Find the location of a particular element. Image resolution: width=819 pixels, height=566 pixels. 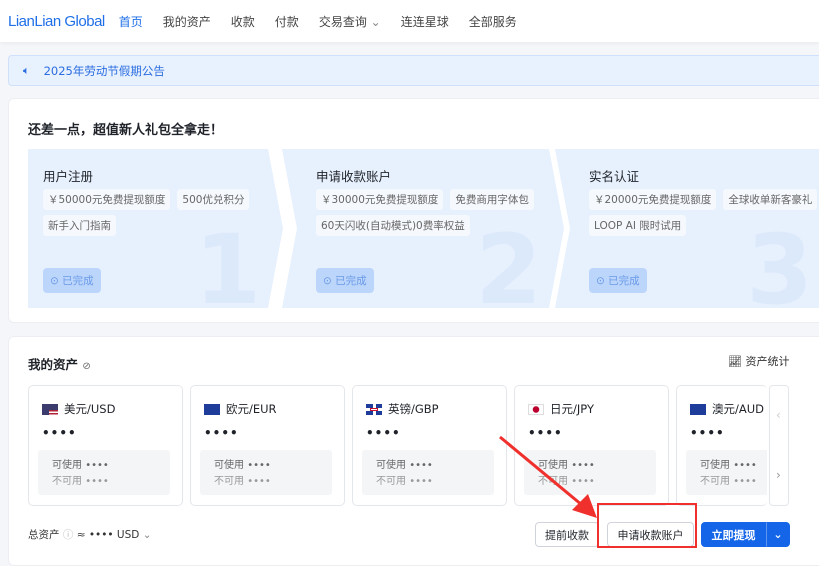

arrow-line is located at coordinates (544, 473).